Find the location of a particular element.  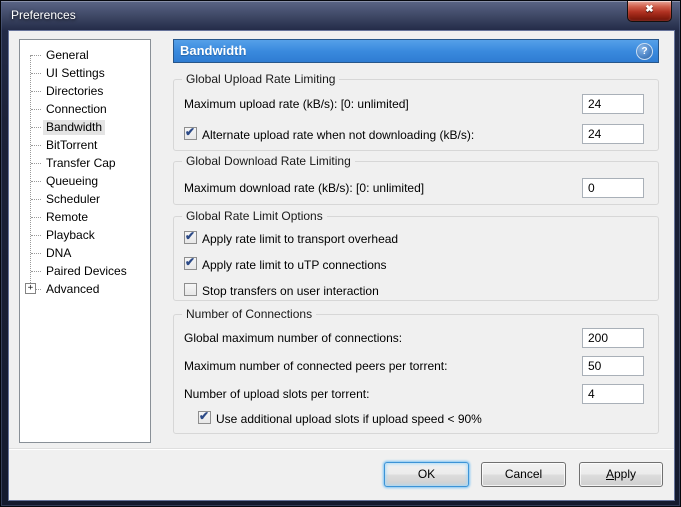

close-icon: ✖ is located at coordinates (649, 9).